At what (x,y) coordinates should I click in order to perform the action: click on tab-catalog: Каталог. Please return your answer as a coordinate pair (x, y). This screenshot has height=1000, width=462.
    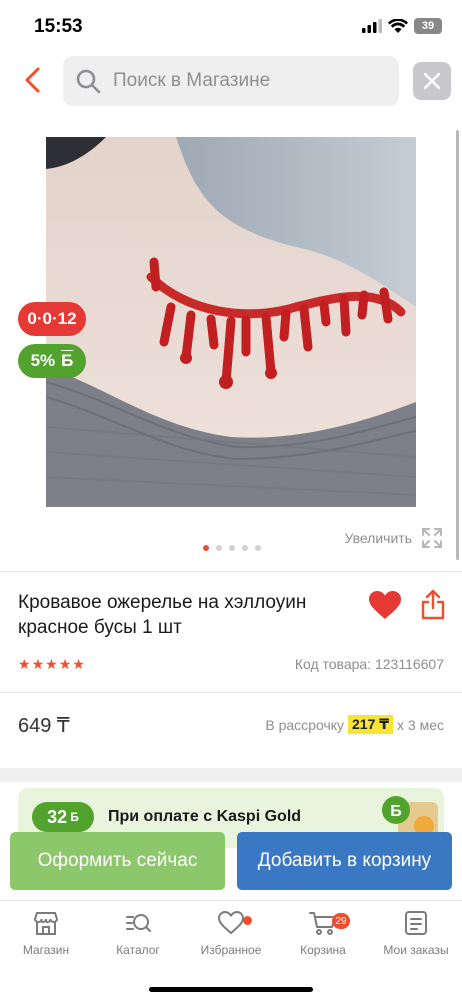
    Looking at the image, I should click on (138, 939).